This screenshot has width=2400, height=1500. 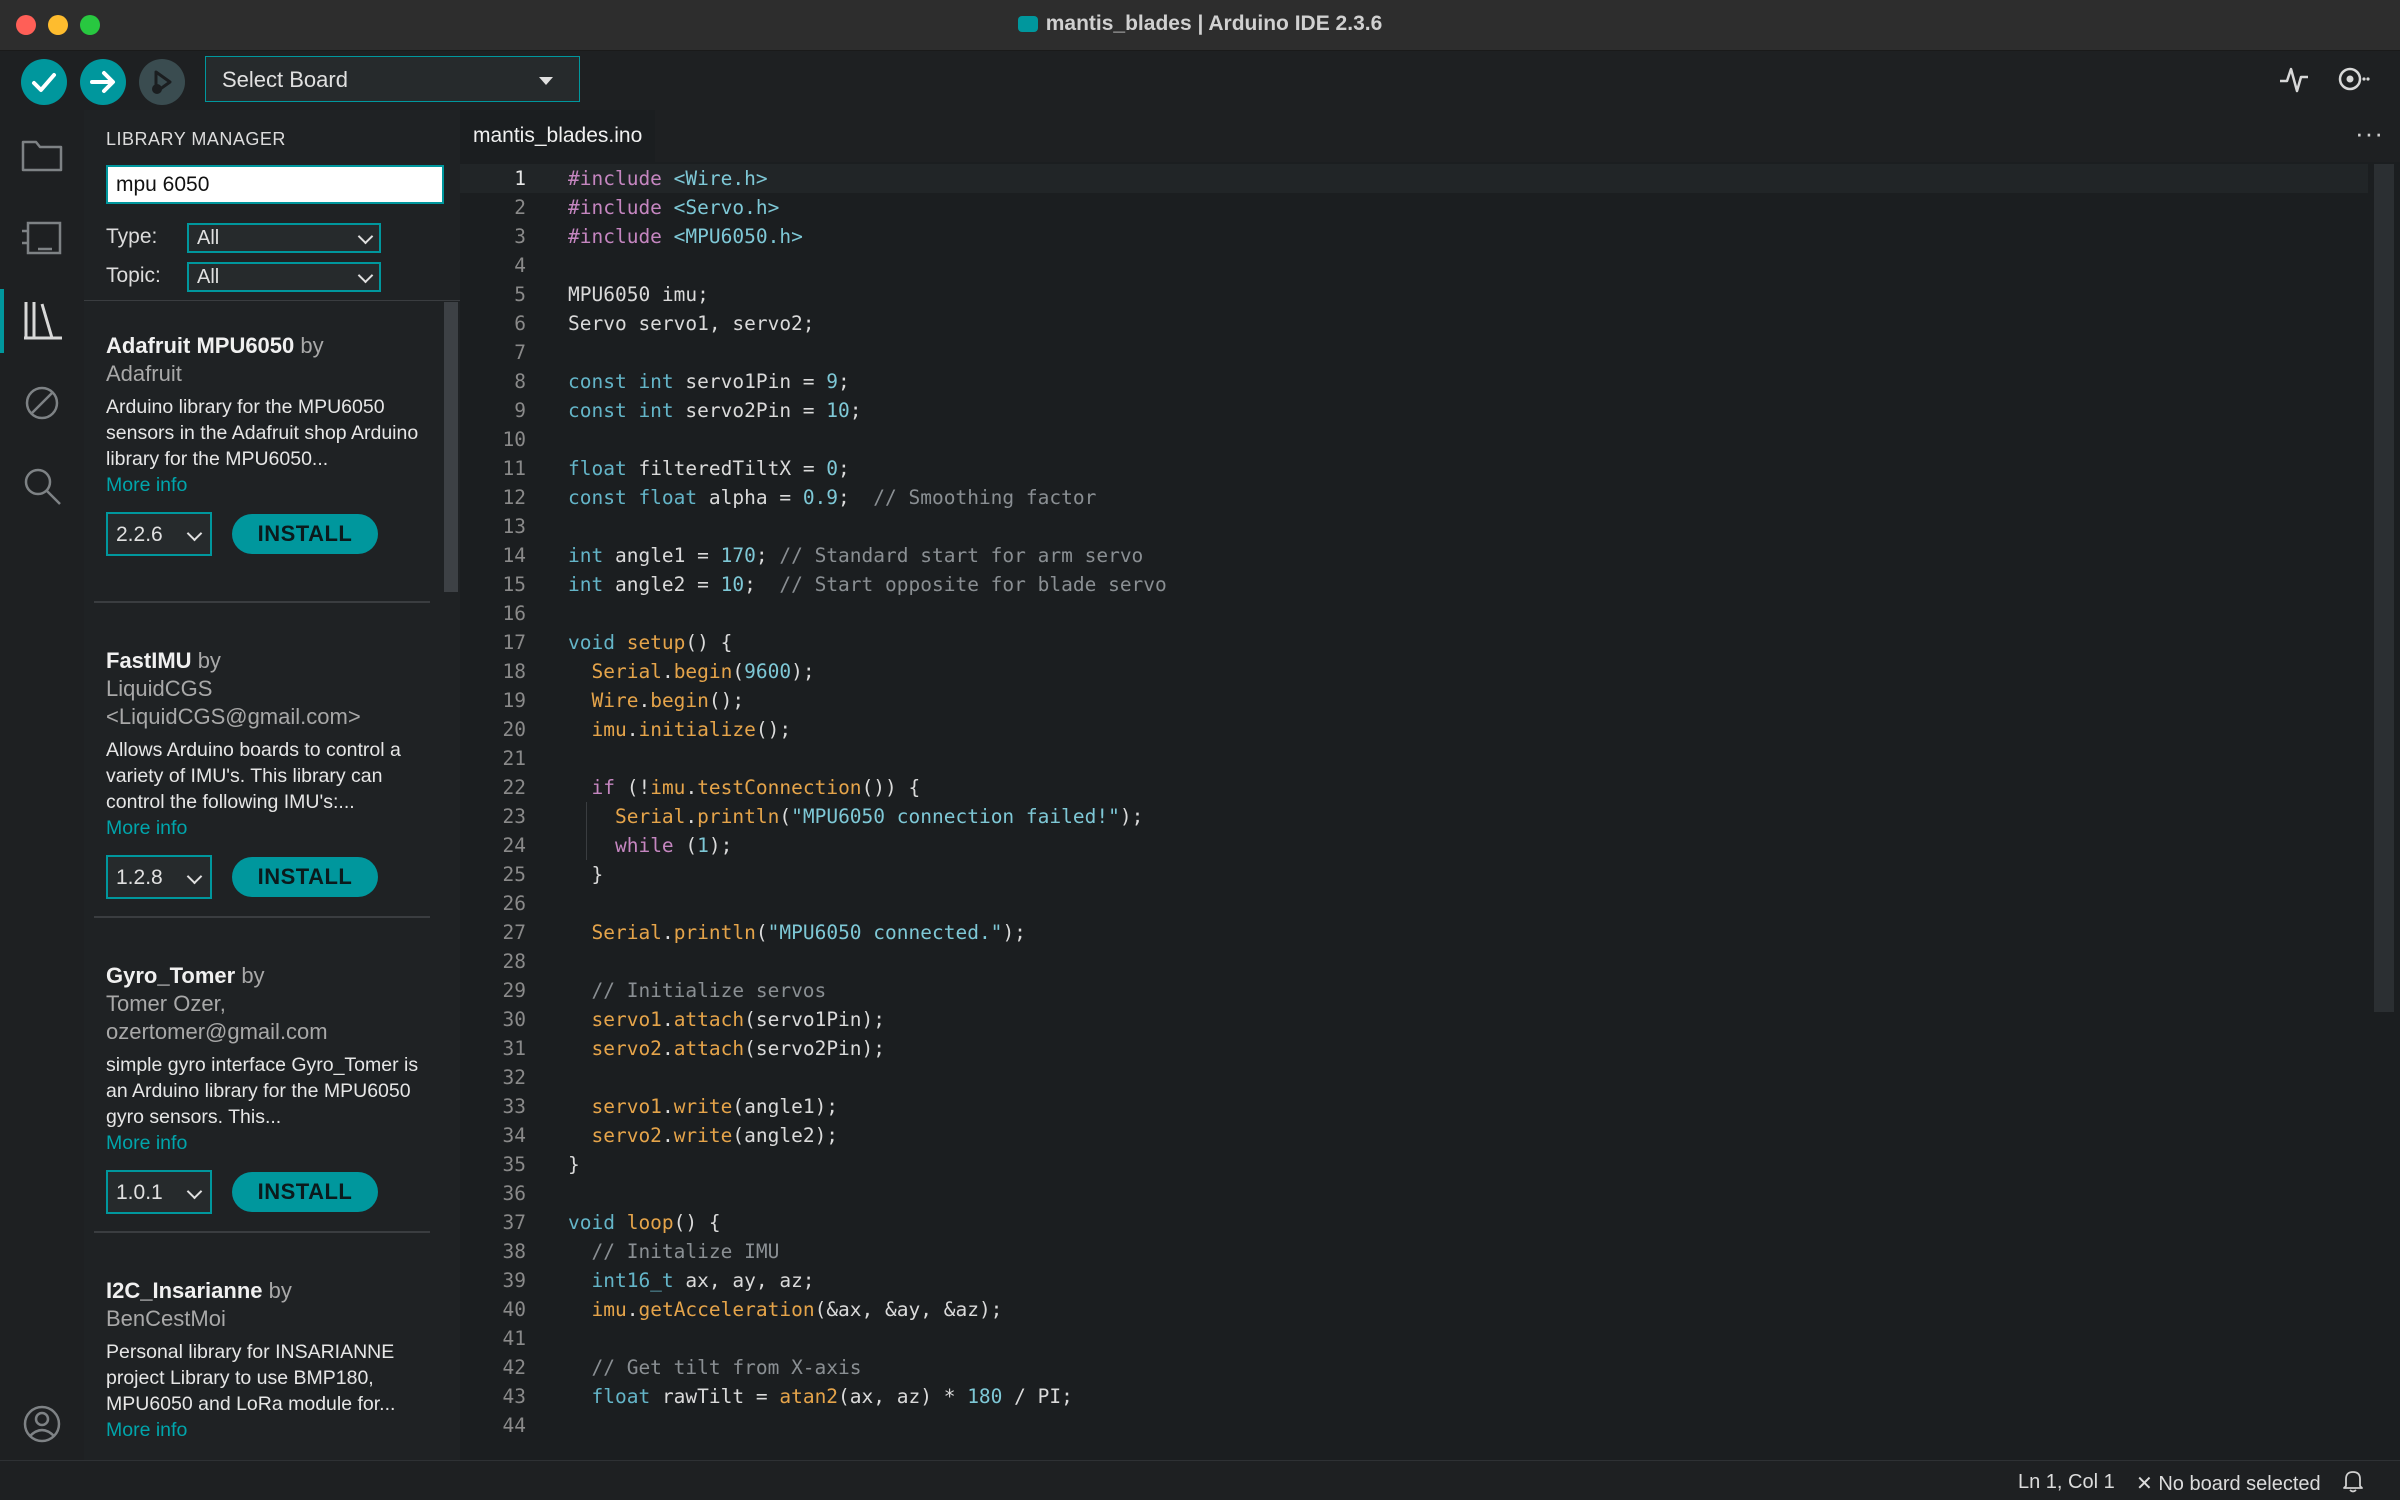 What do you see at coordinates (2066, 1482) in the screenshot?
I see `cursor-position: Ln 1, Col 1` at bounding box center [2066, 1482].